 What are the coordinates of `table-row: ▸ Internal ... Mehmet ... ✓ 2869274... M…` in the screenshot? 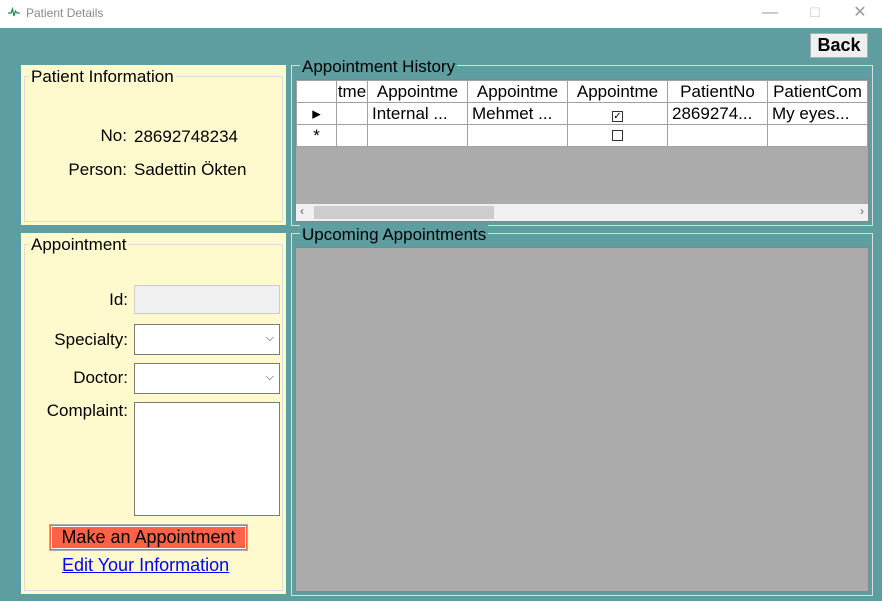 It's located at (582, 113).